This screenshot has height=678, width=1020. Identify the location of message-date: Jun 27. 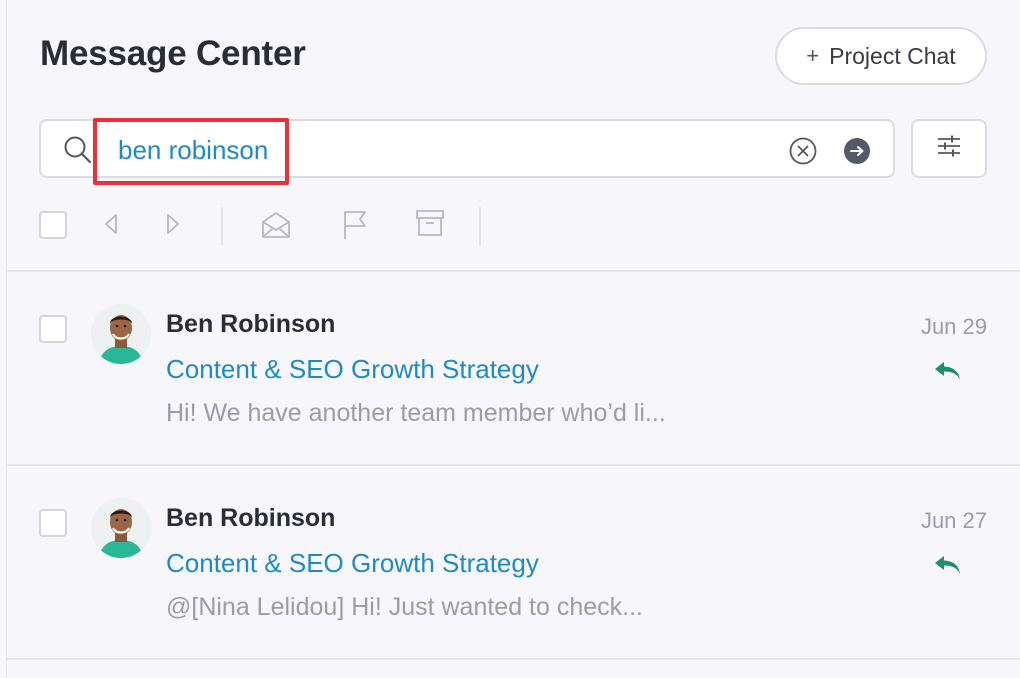
(953, 520).